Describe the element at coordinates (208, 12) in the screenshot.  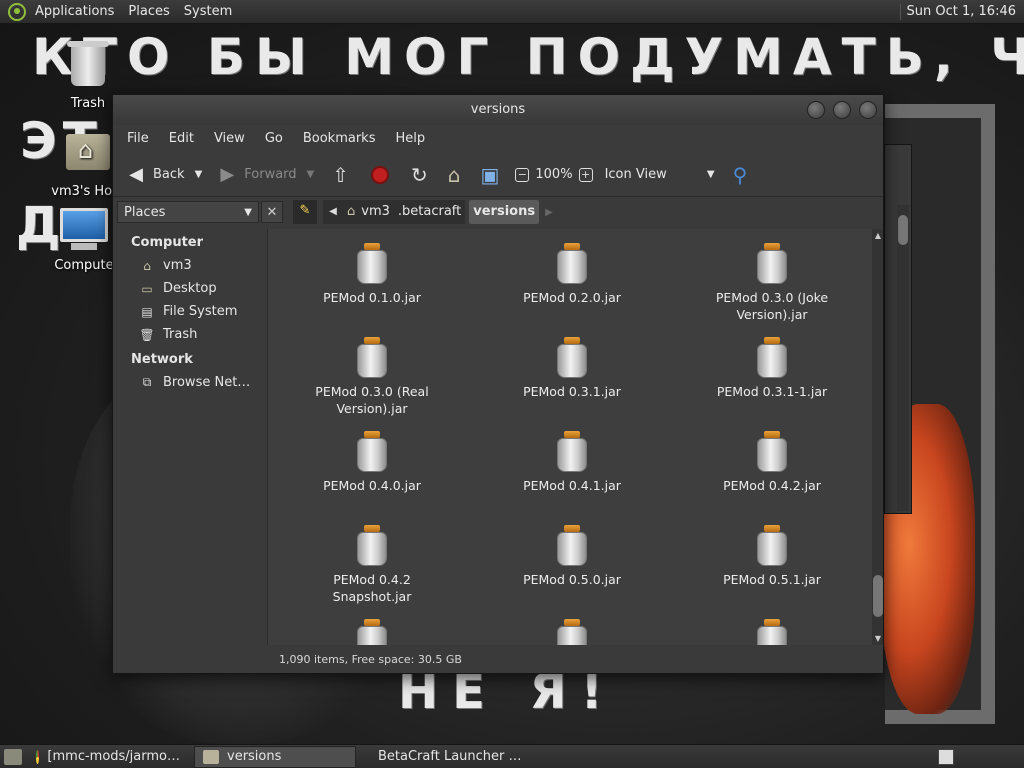
I see `menu-system: System` at that location.